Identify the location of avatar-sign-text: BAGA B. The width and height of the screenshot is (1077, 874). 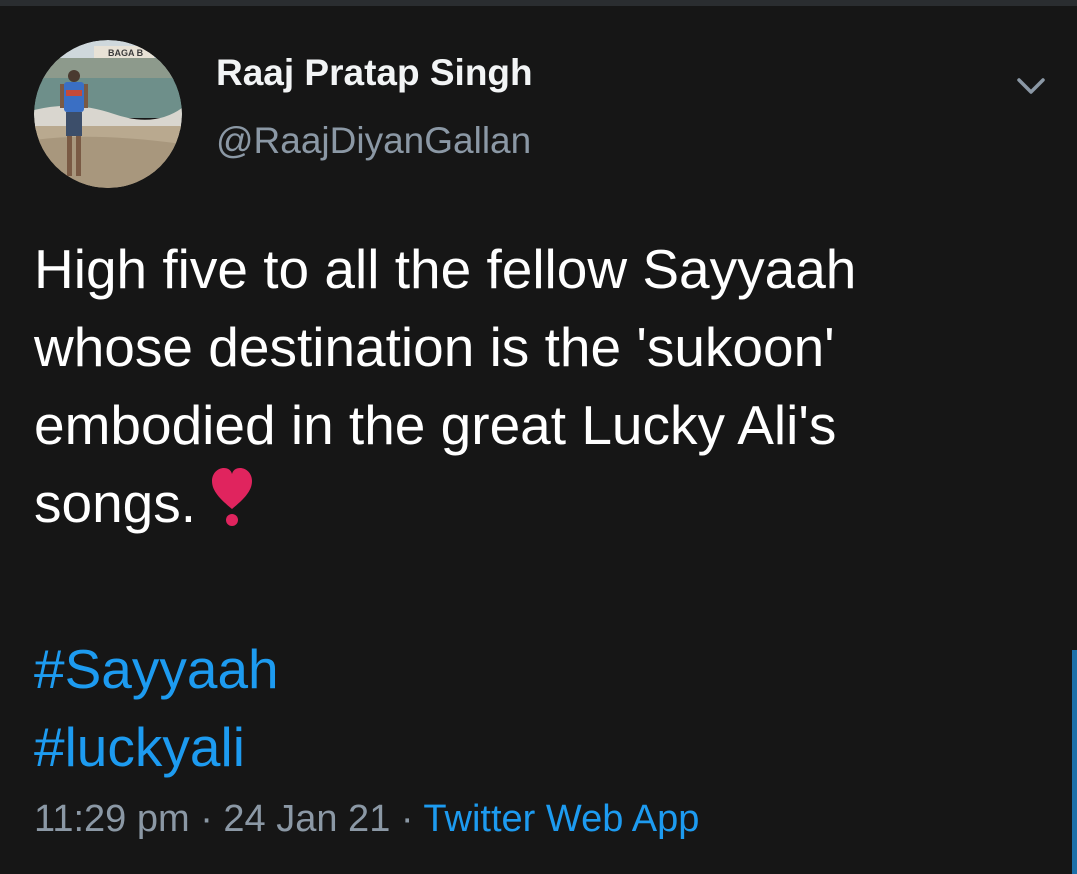
(126, 53).